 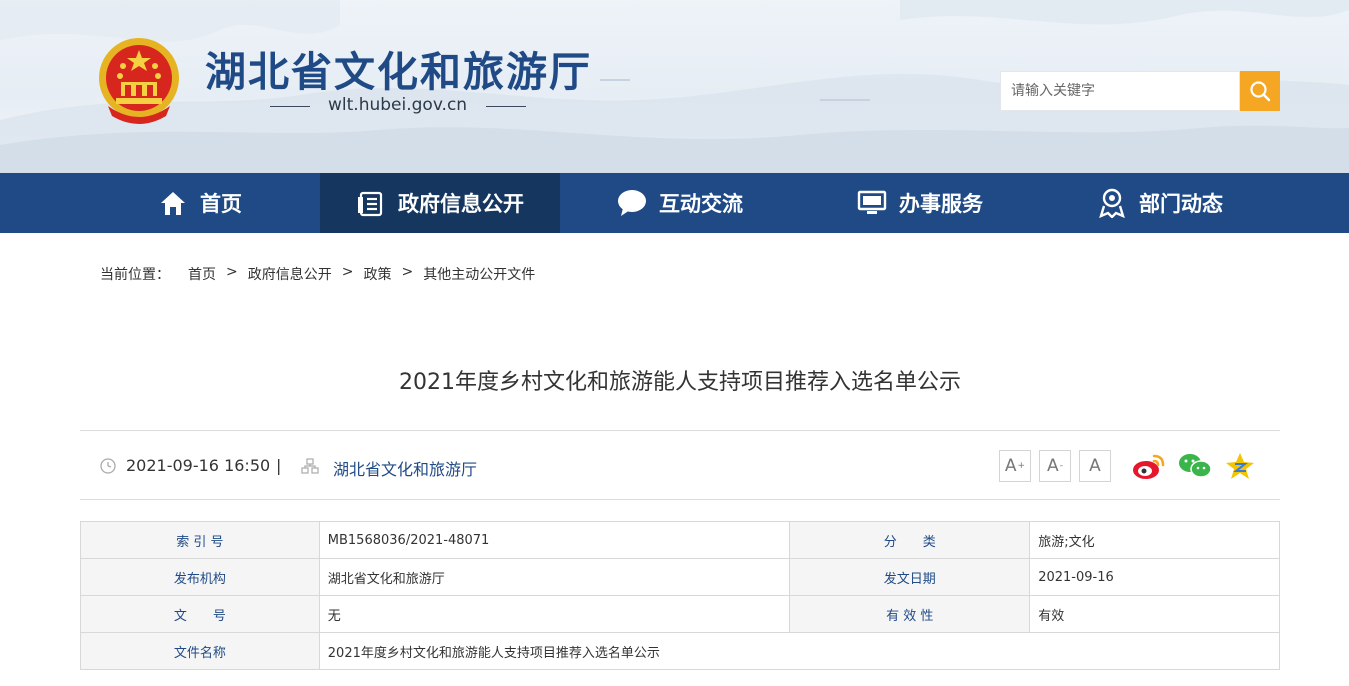 I want to click on font-larger-button: A +, so click(x=1015, y=466).